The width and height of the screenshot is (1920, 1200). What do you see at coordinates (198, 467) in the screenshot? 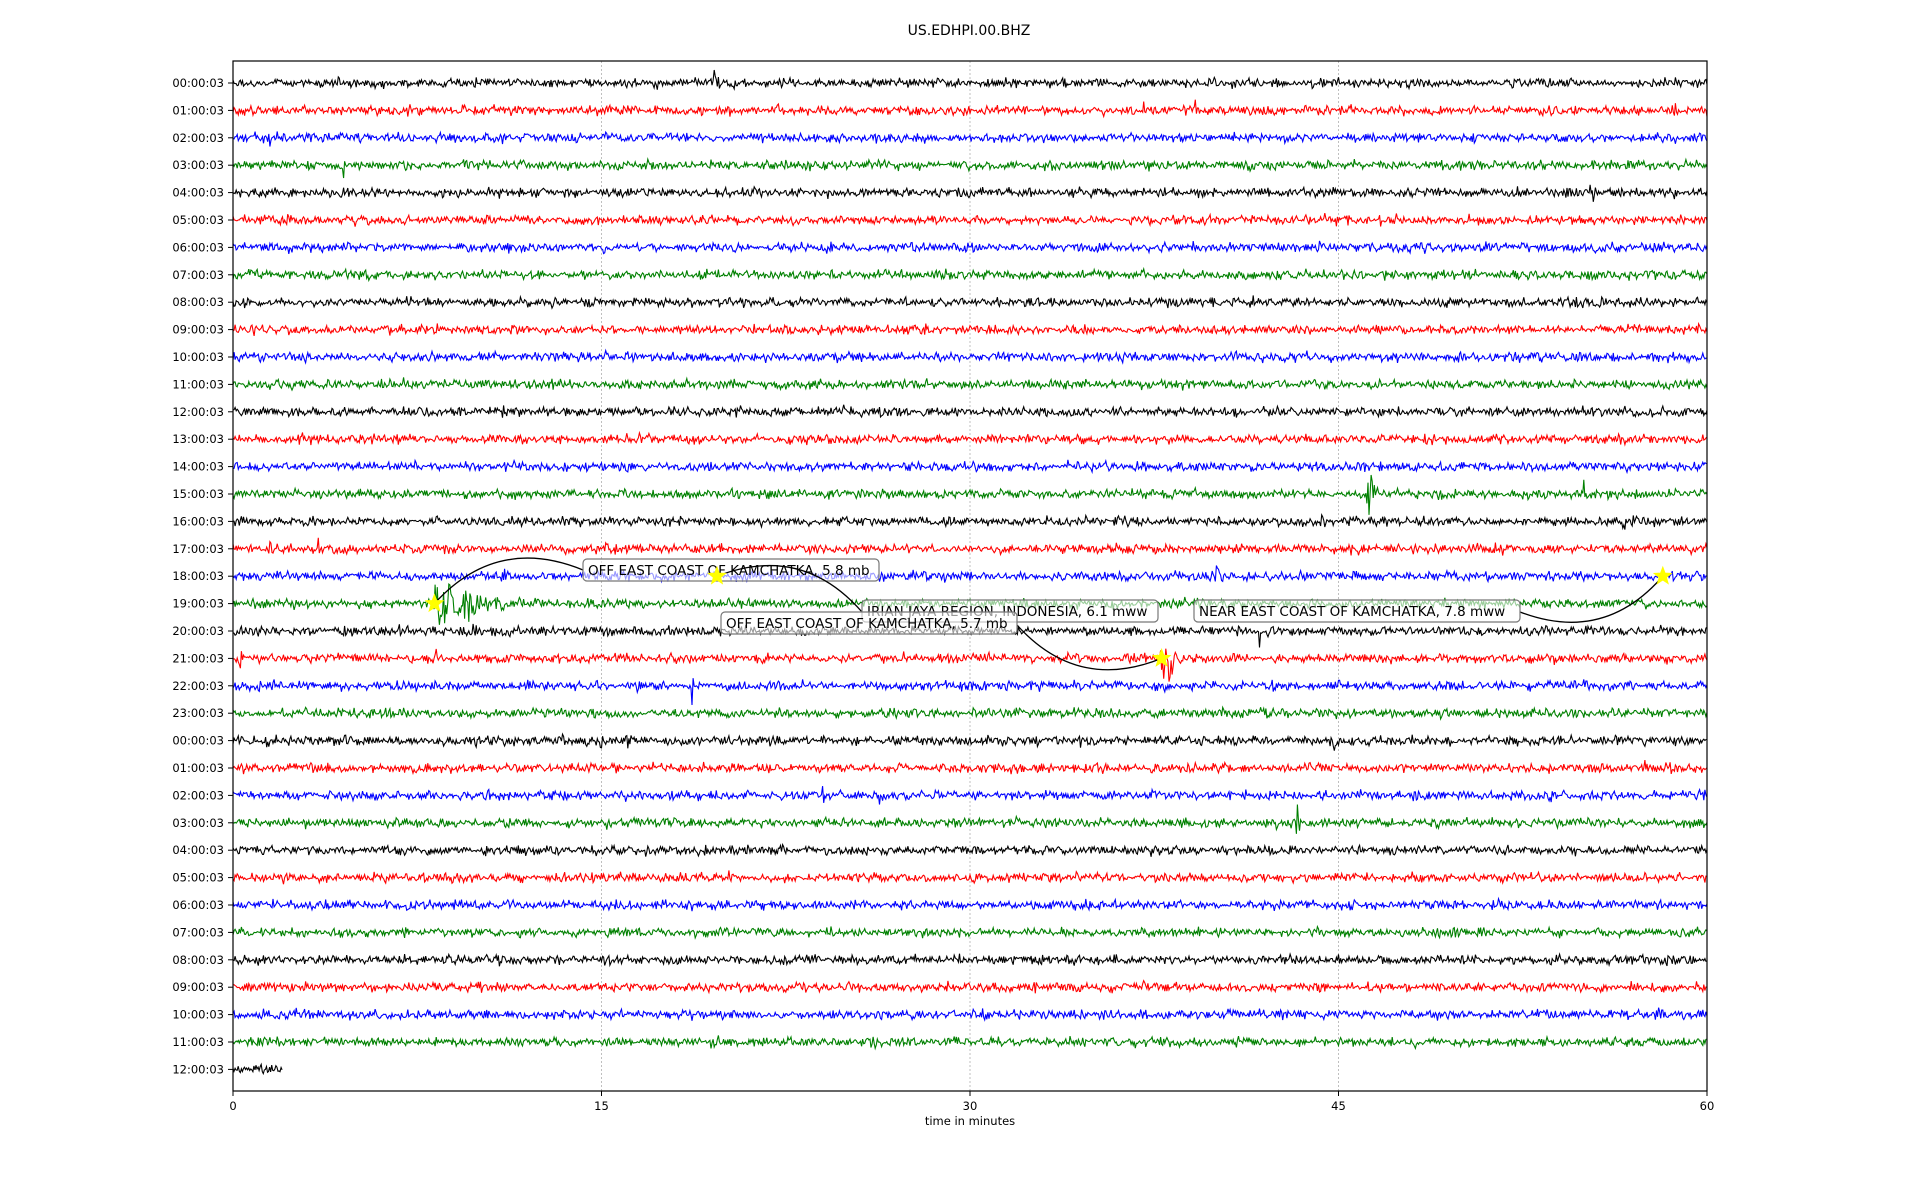
I see `y-tick-label: 14:00:03` at bounding box center [198, 467].